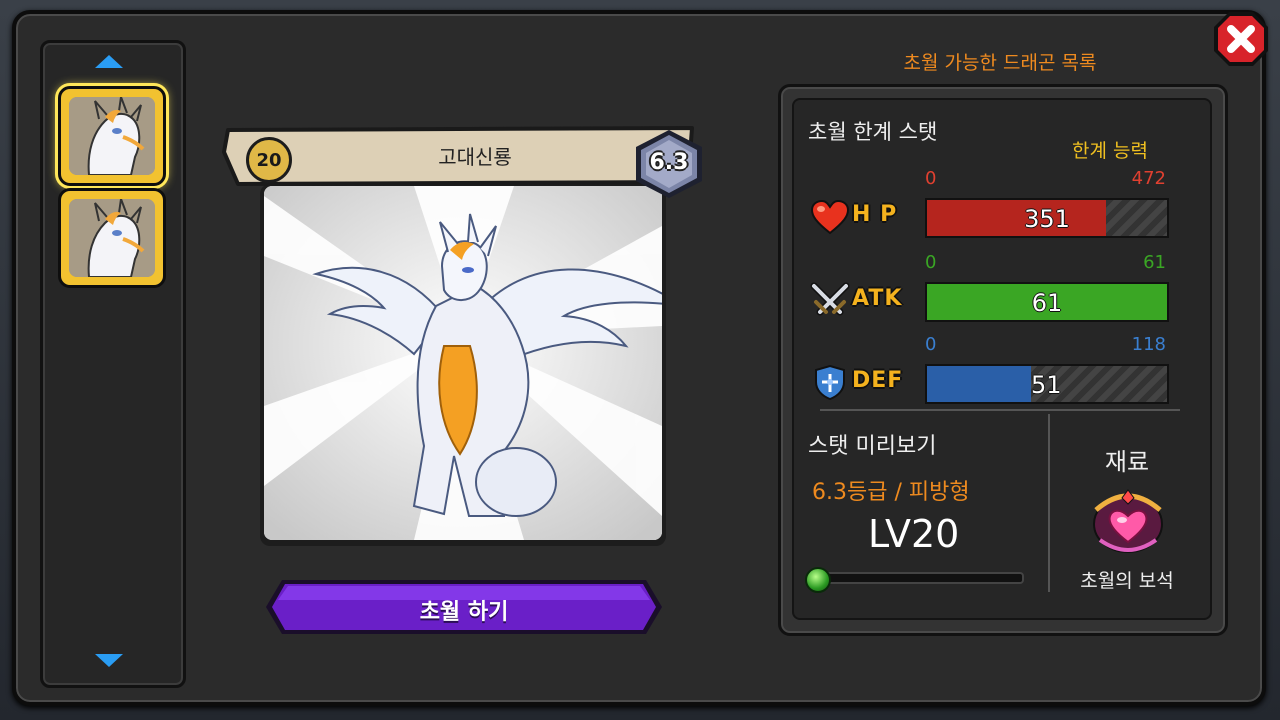 This screenshot has width=1280, height=720. Describe the element at coordinates (669, 162) in the screenshot. I see `dragon-grade: 6.3` at that location.